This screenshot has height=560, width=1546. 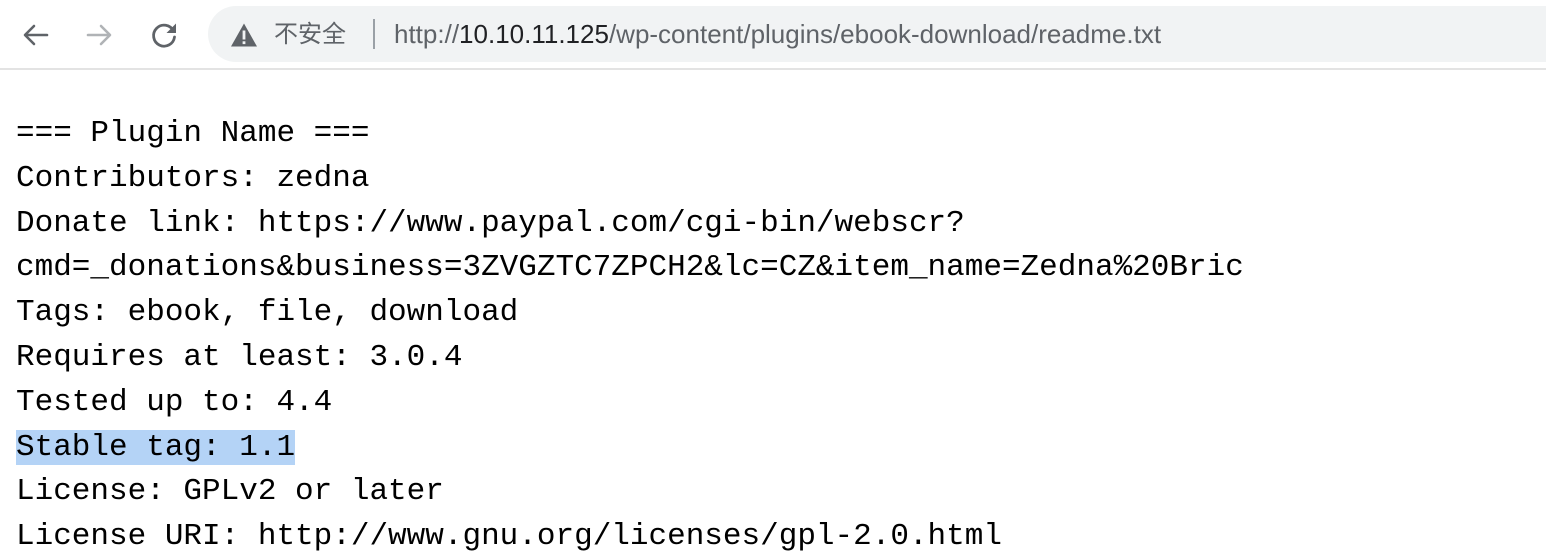 I want to click on doc-line-license: License: GPLv2 or later, so click(x=230, y=492).